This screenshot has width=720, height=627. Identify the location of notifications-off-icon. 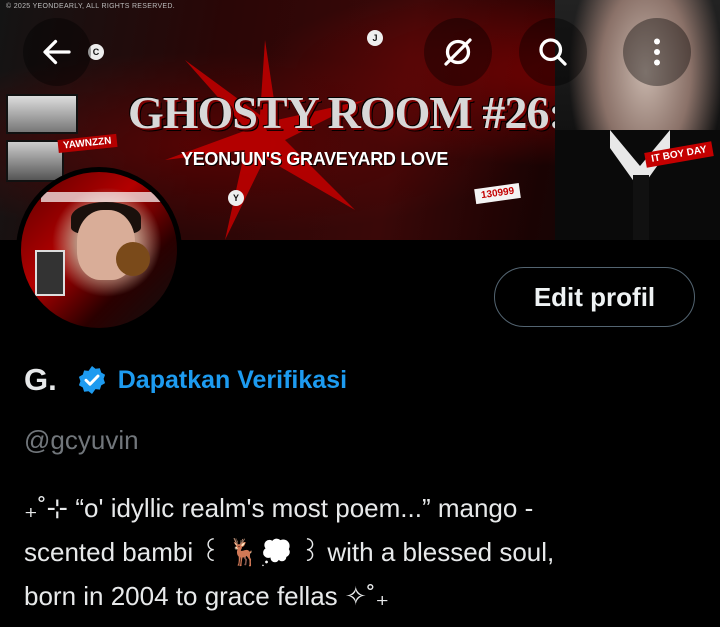
(458, 52).